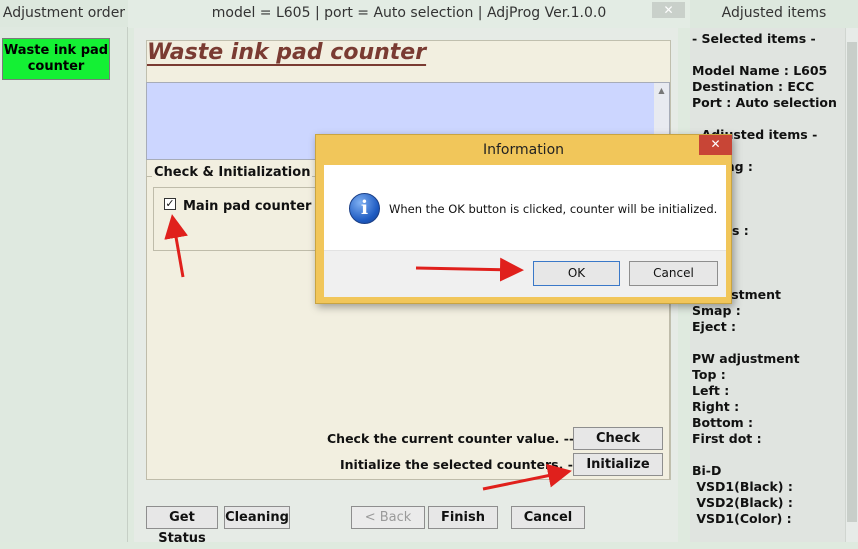 Image resolution: width=858 pixels, height=549 pixels. Describe the element at coordinates (742, 486) in the screenshot. I see `adjusted-item-line: VSD1(Black) :` at that location.